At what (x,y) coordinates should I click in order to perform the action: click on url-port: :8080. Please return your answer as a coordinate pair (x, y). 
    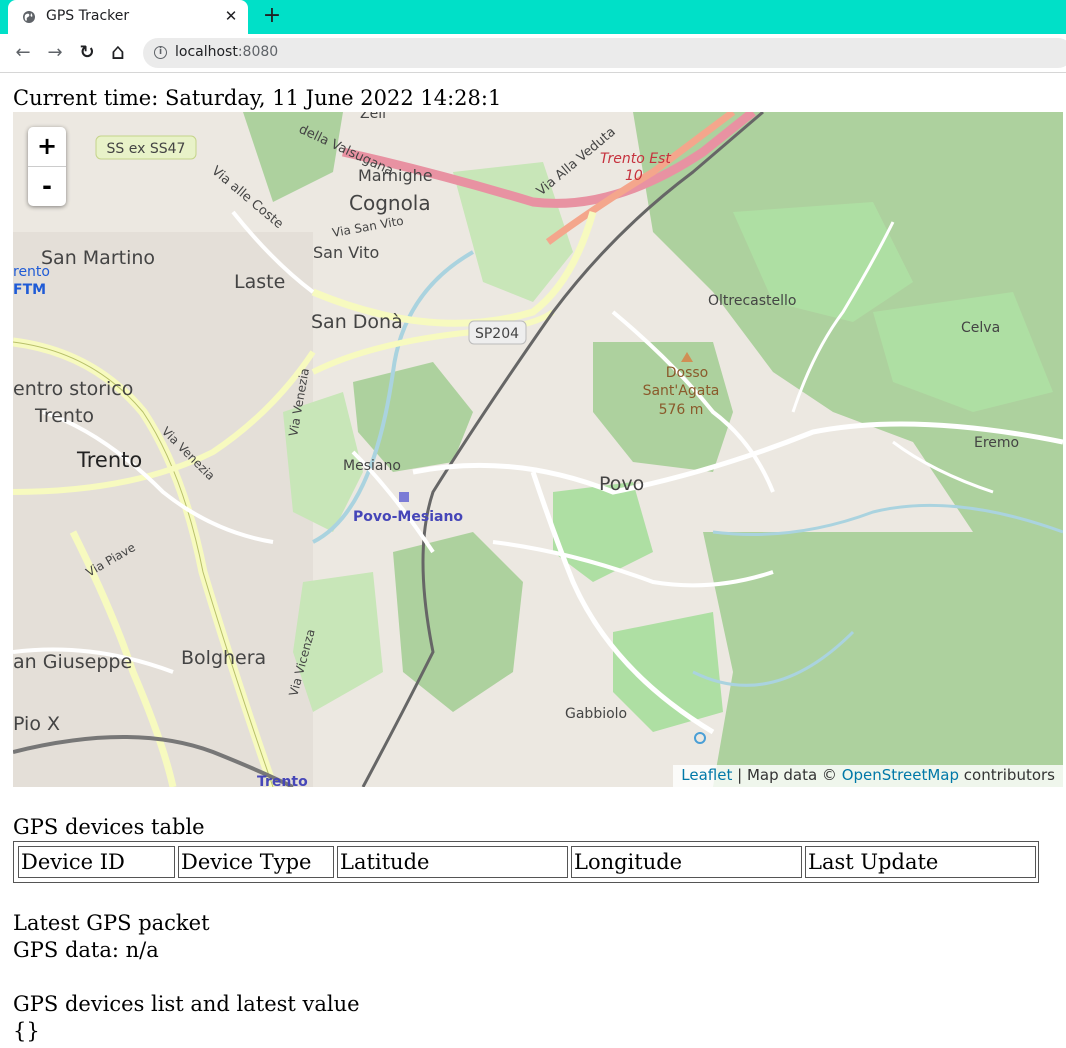
    Looking at the image, I should click on (258, 52).